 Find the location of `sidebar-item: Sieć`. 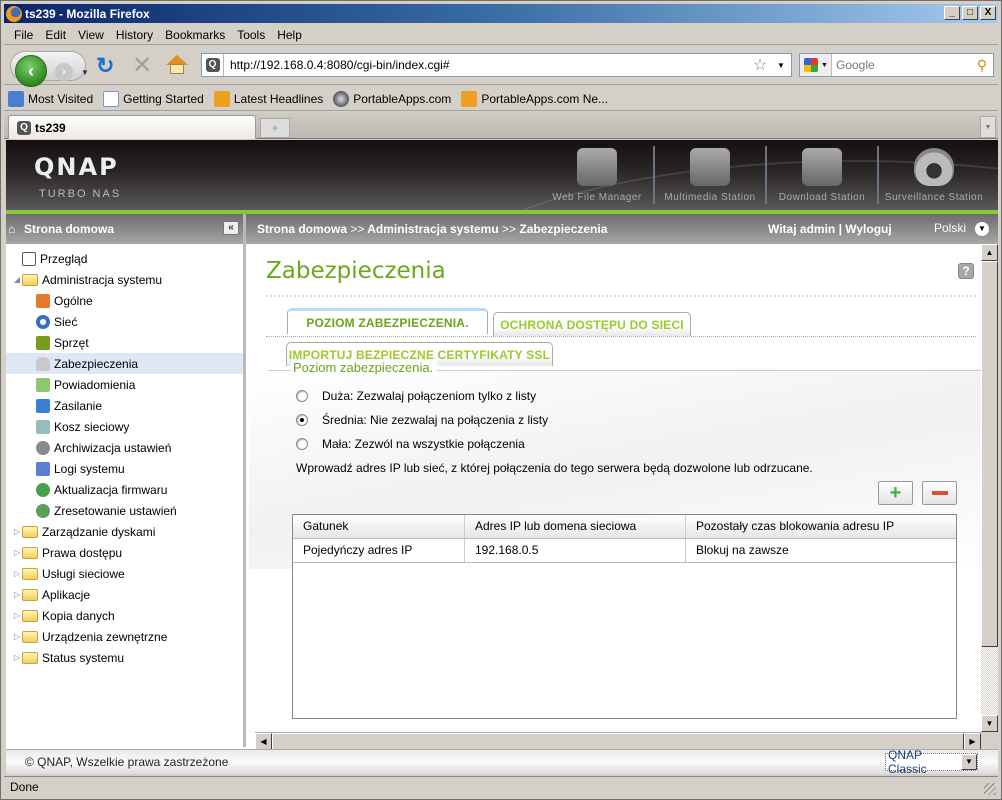

sidebar-item: Sieć is located at coordinates (124, 321).